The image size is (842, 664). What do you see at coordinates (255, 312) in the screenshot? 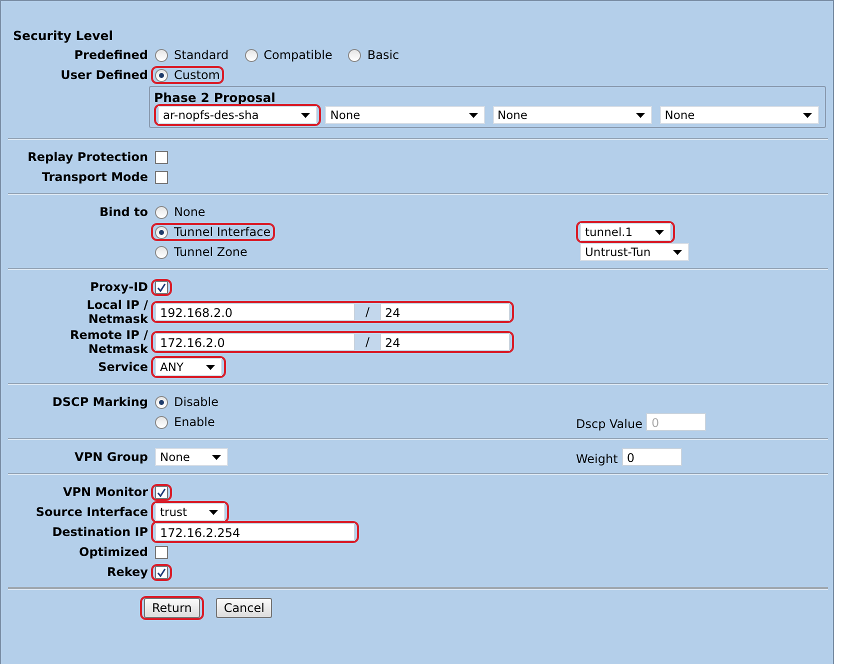
I see `input-field: 192.168.2.0` at bounding box center [255, 312].